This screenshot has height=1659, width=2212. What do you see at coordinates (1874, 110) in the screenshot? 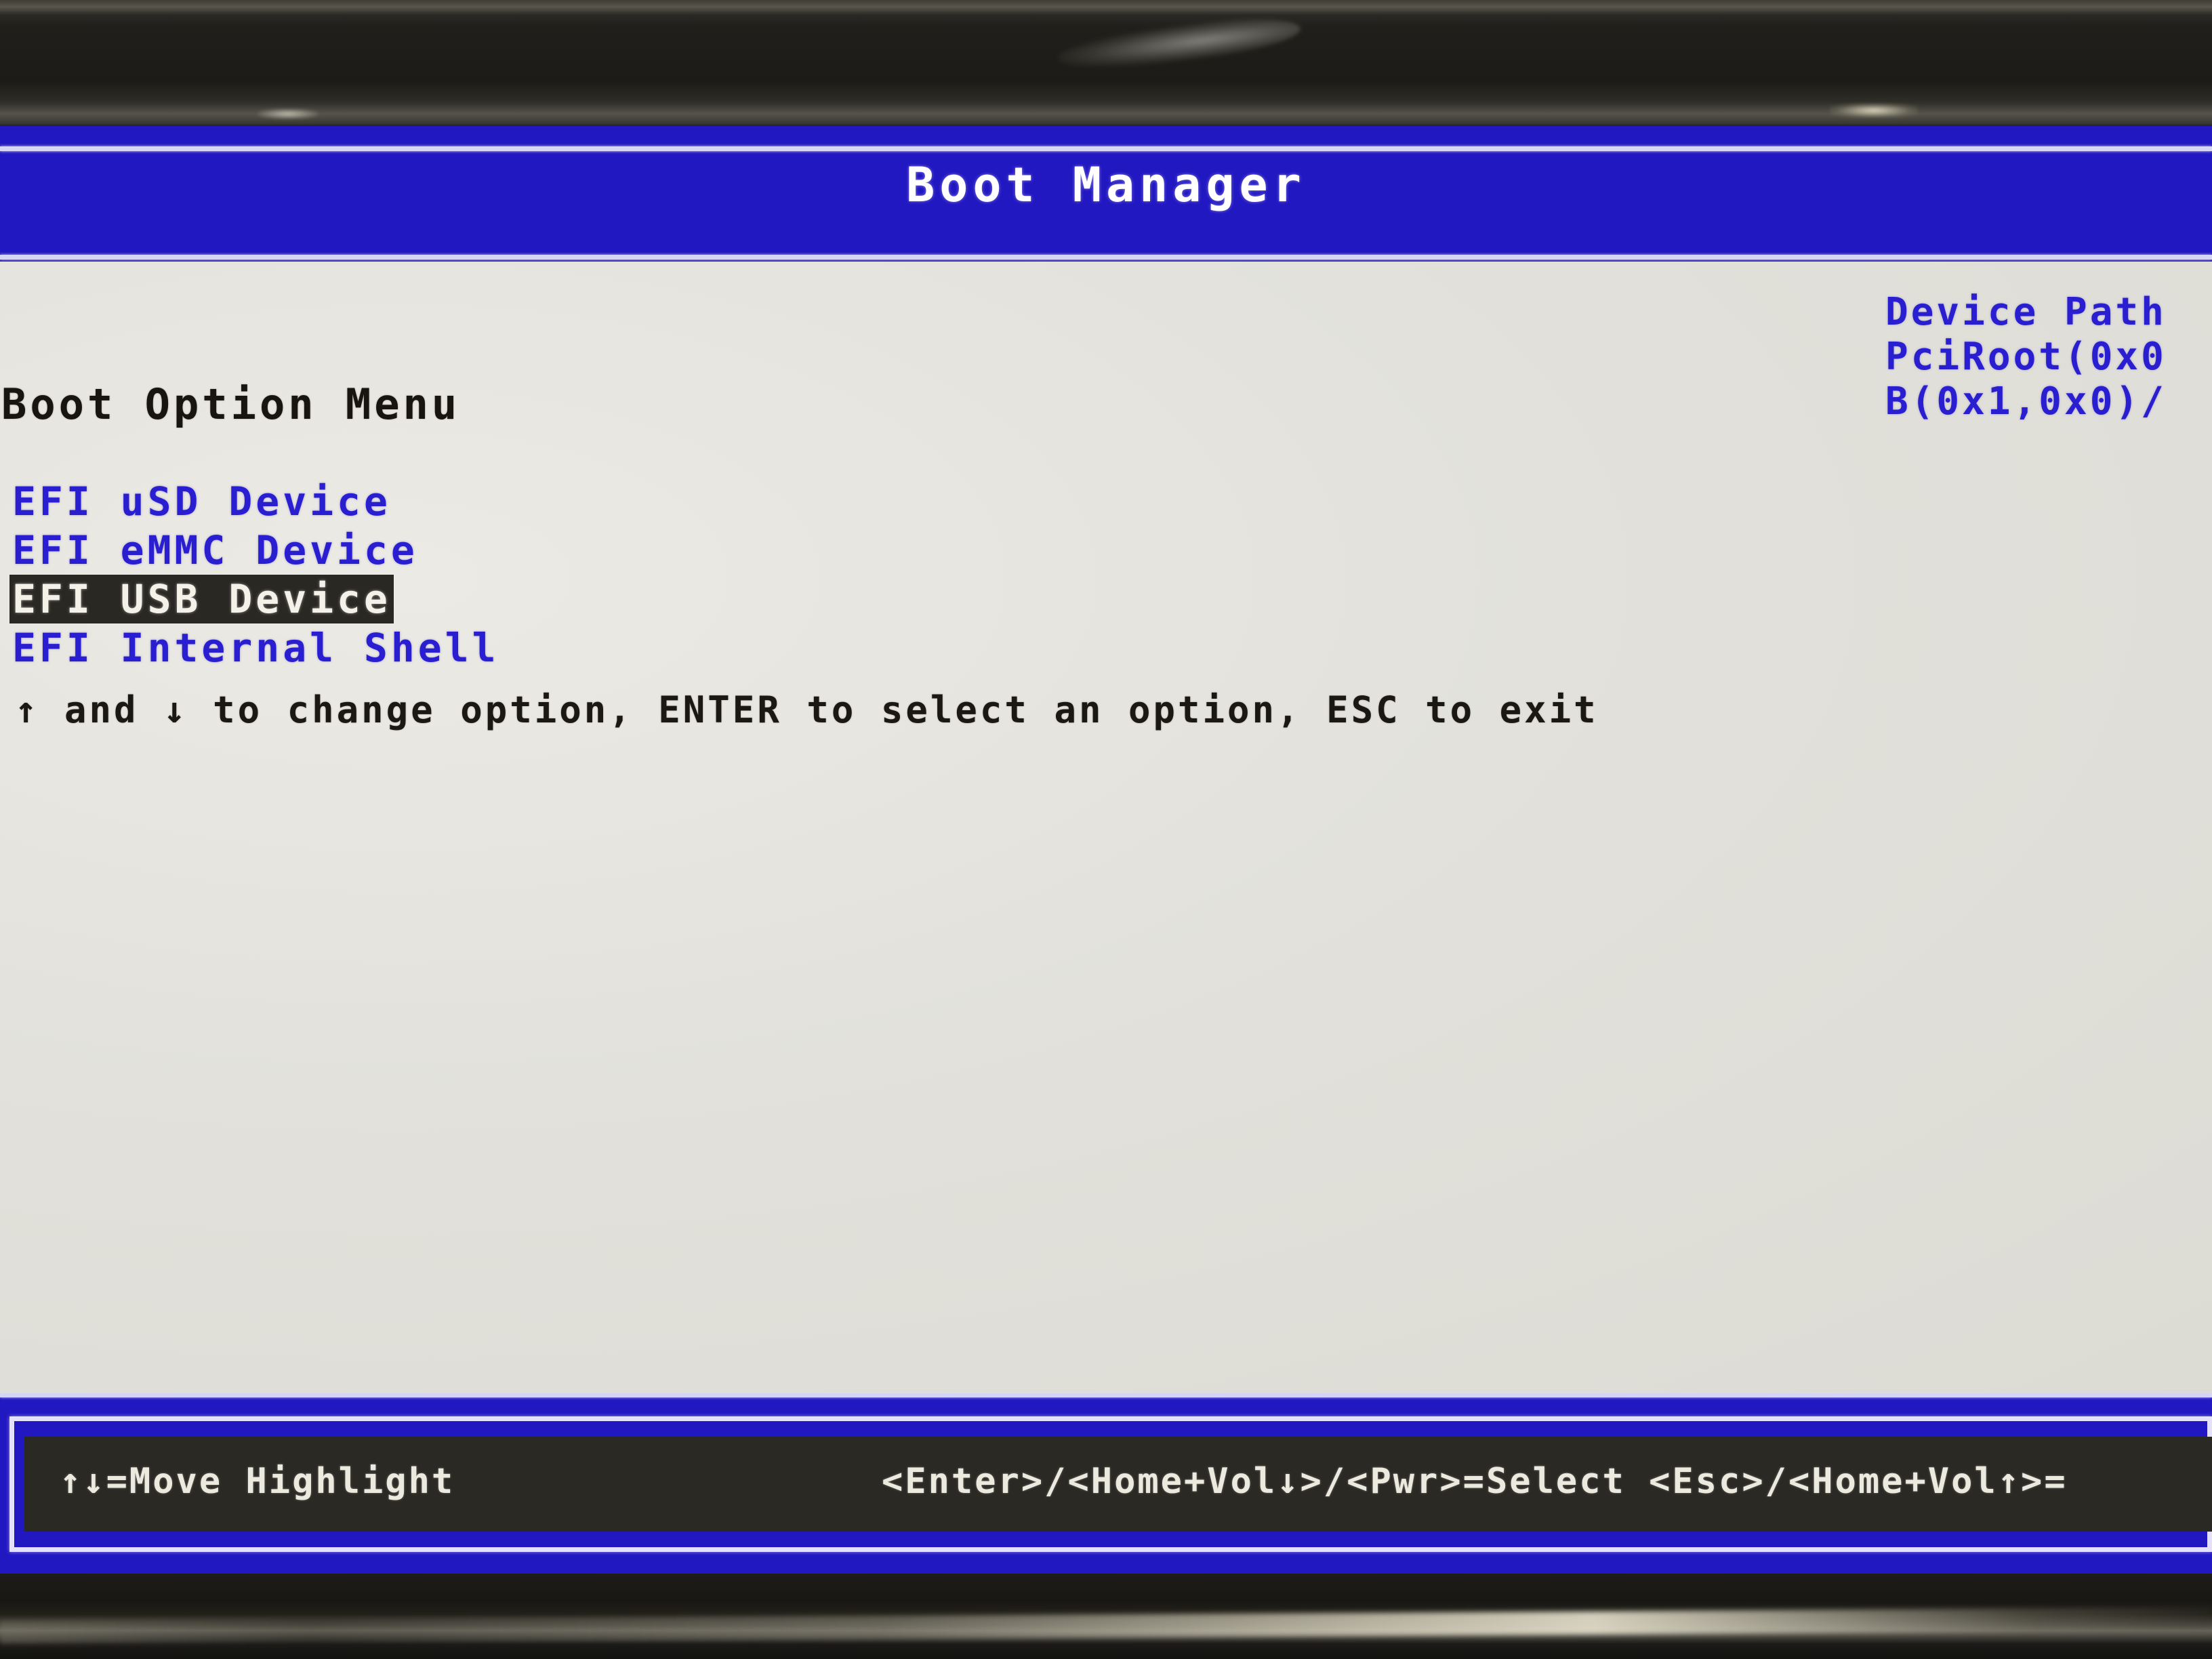
I see `bezel-reflection-2-icon` at bounding box center [1874, 110].